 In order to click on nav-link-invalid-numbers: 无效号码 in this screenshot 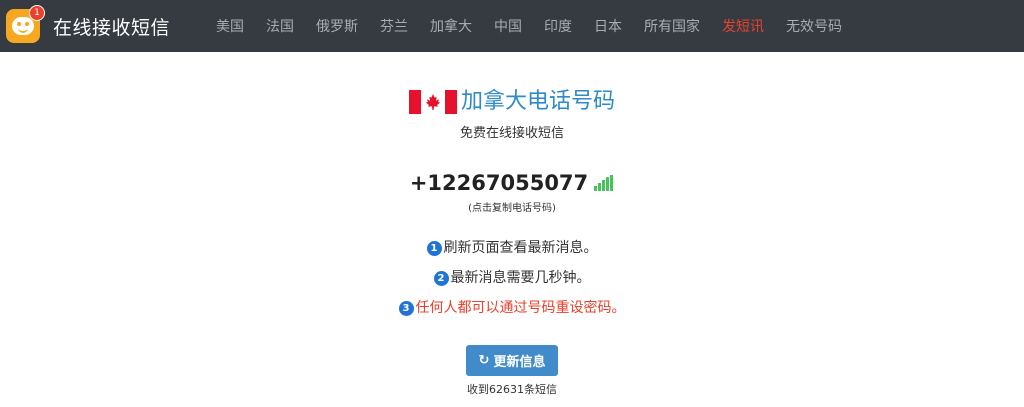, I will do `click(814, 26)`.